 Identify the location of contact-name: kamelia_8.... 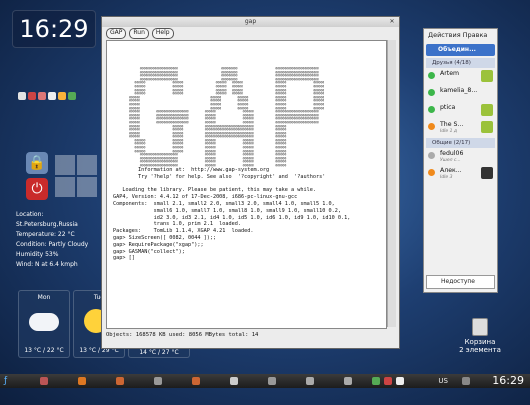
(459, 90).